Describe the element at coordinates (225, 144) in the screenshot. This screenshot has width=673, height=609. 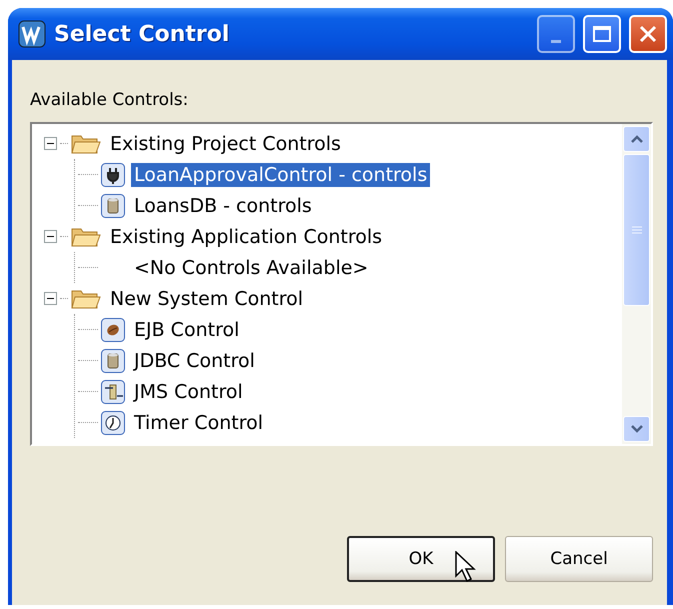
I see `tree-node: Existing Project Controls` at that location.